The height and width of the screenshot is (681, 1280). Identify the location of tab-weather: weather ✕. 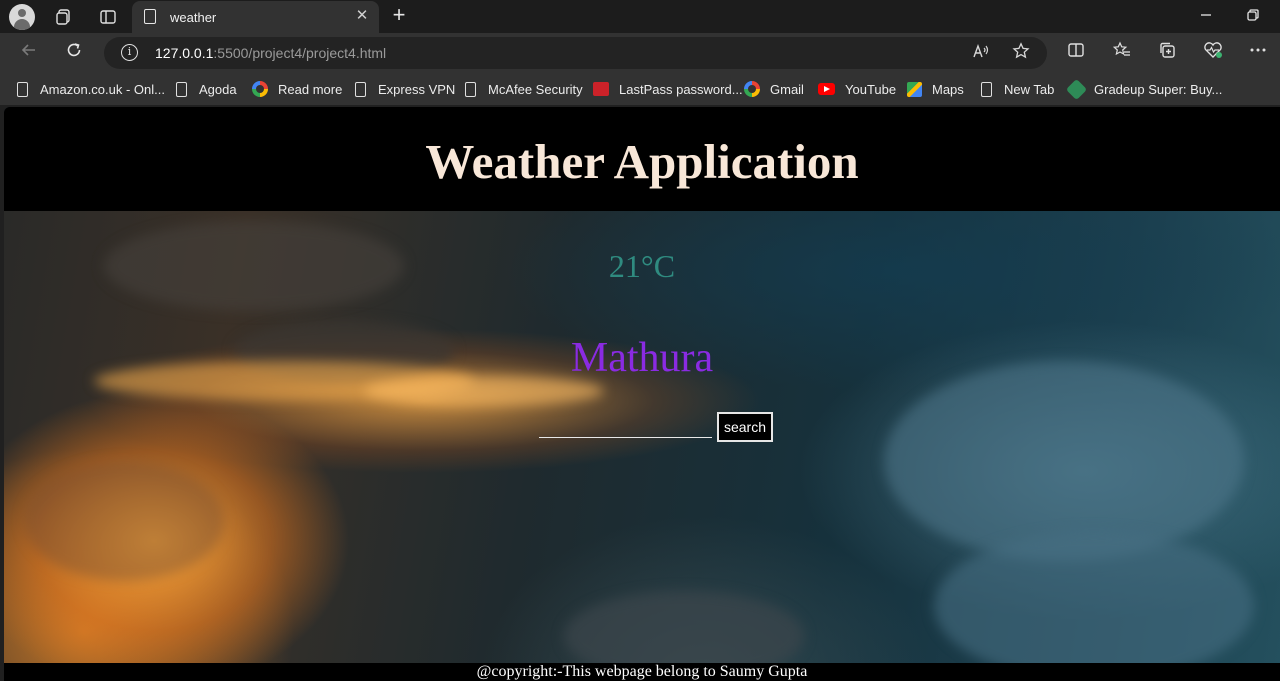
(255, 17).